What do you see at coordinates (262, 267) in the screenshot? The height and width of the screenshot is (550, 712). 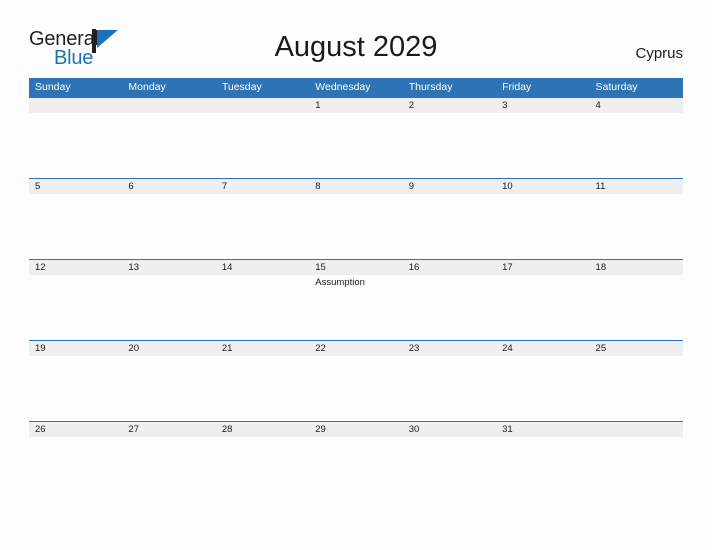 I see `day-cell: 14` at bounding box center [262, 267].